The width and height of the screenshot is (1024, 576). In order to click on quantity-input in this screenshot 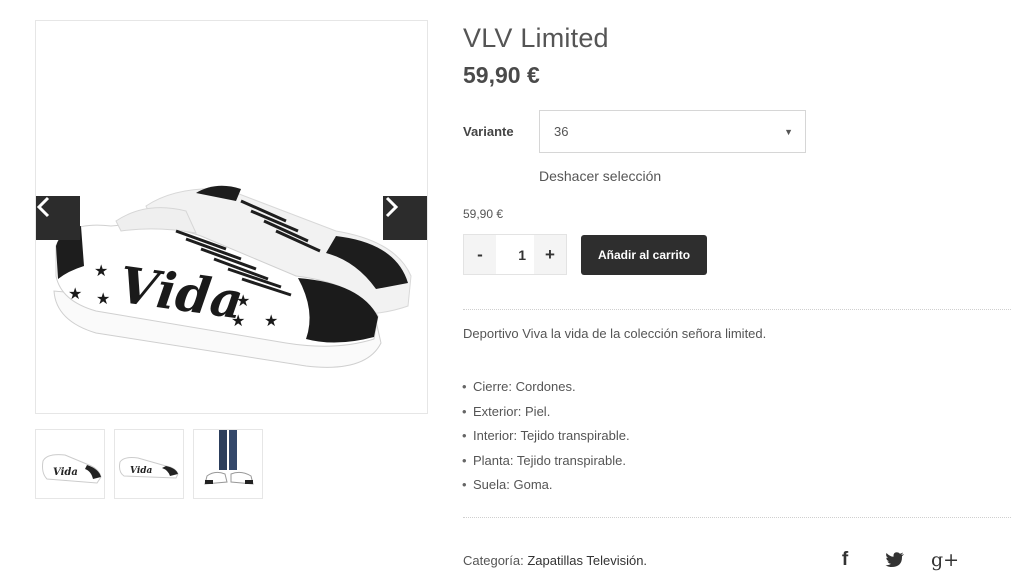, I will do `click(515, 254)`.